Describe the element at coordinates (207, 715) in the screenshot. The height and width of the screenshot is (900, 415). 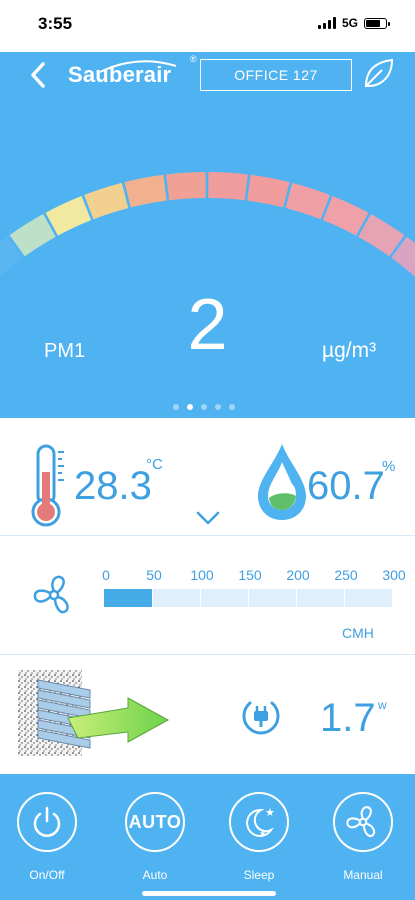
I see `power-row: 1.7 w` at that location.